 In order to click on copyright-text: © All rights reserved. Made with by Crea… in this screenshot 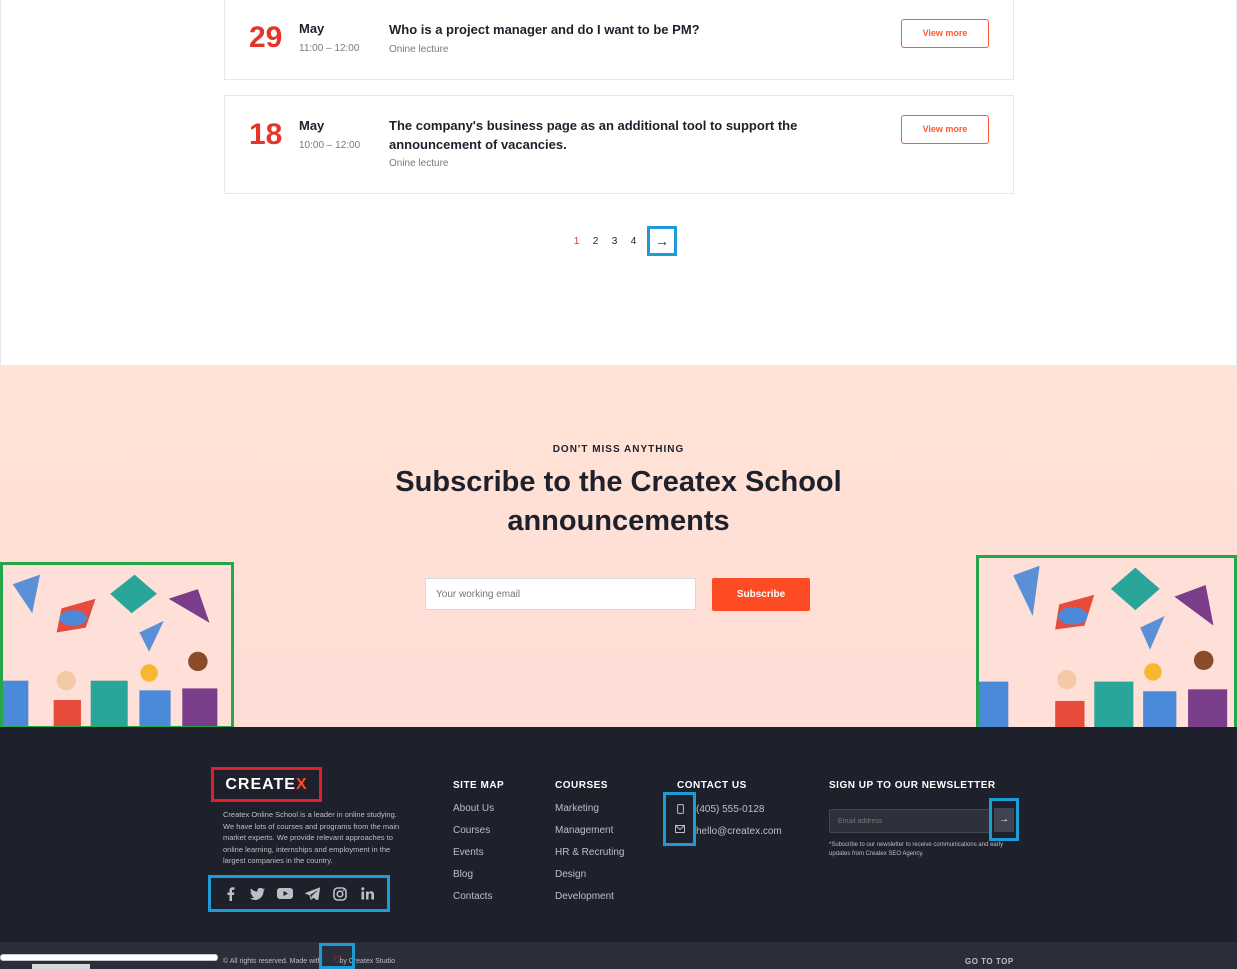, I will do `click(309, 961)`.